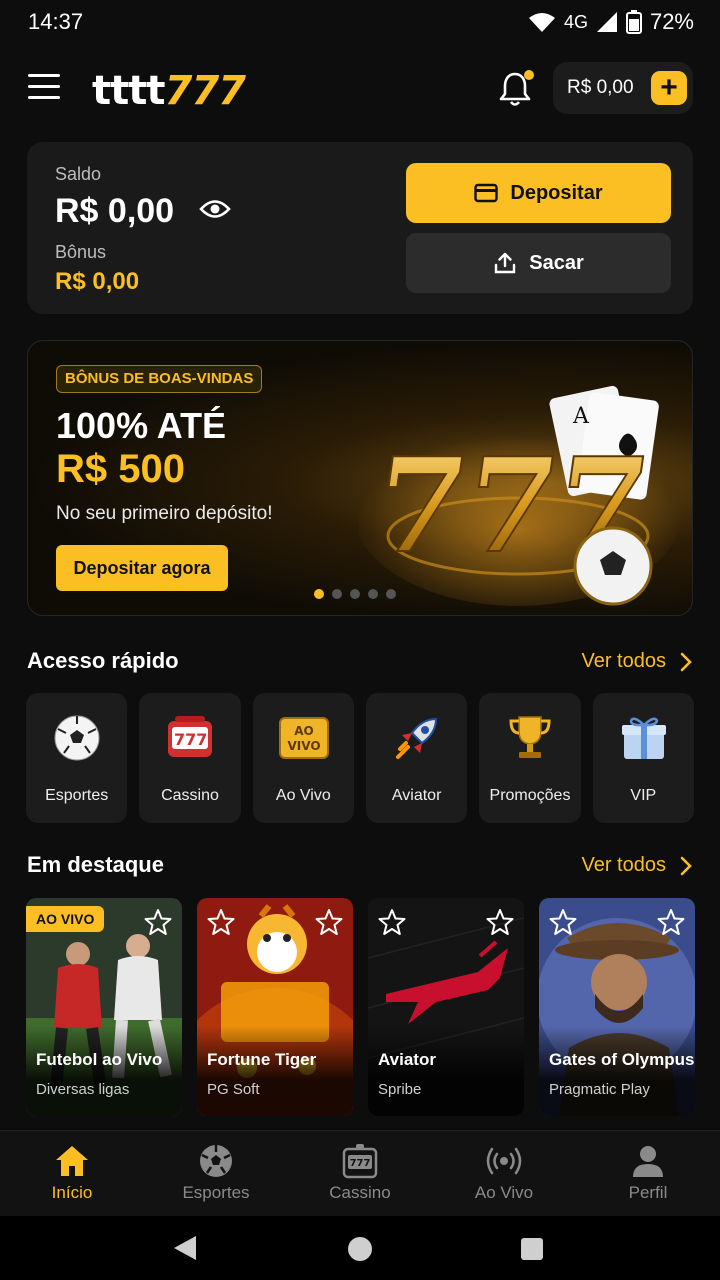  What do you see at coordinates (516, 90) in the screenshot?
I see `notification-bell-icon` at bounding box center [516, 90].